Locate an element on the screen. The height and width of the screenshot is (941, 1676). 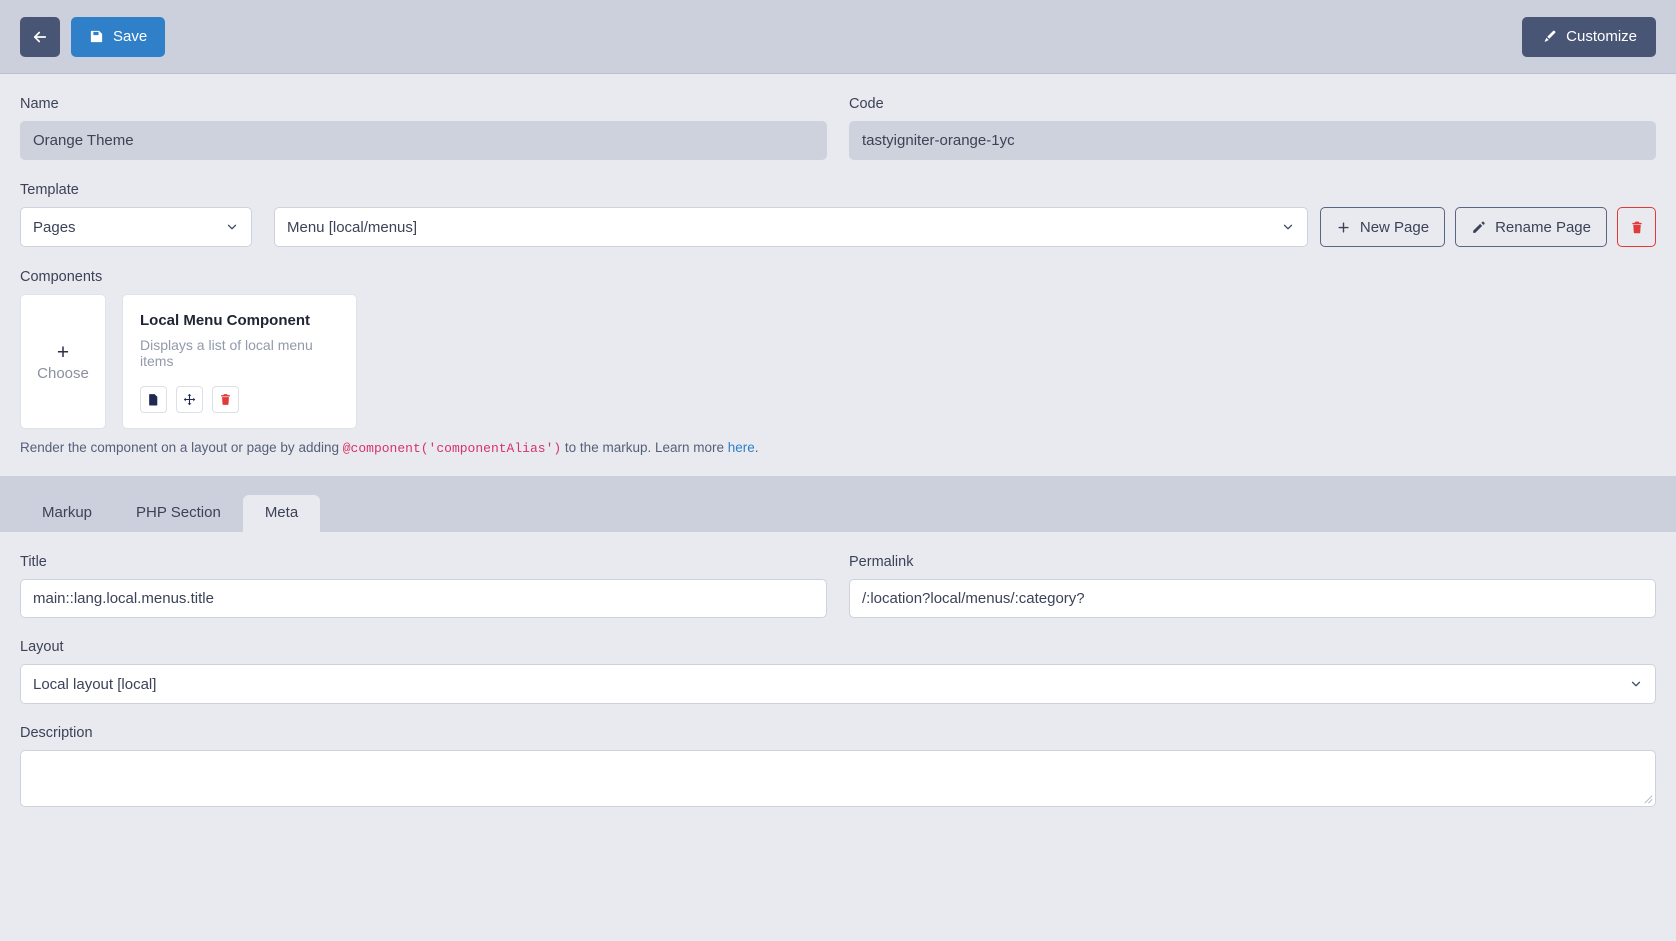
layout-field-group: Layout Local layout [local] is located at coordinates (838, 671).